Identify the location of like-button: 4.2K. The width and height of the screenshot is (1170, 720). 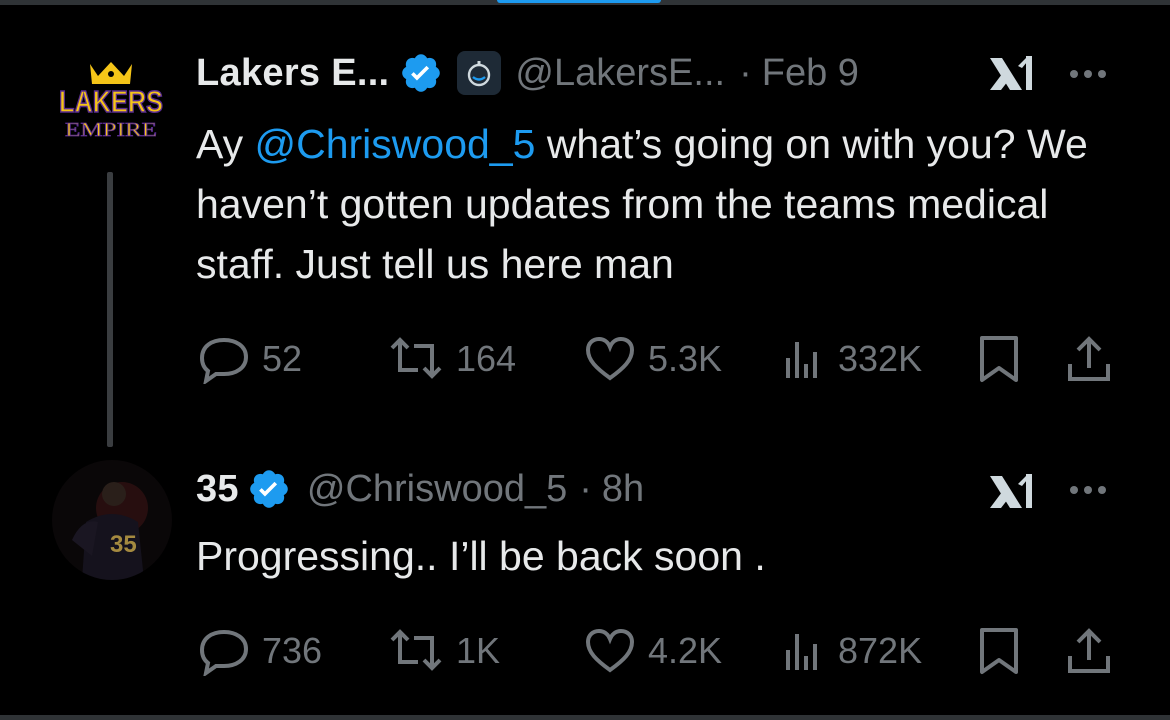
(652, 651).